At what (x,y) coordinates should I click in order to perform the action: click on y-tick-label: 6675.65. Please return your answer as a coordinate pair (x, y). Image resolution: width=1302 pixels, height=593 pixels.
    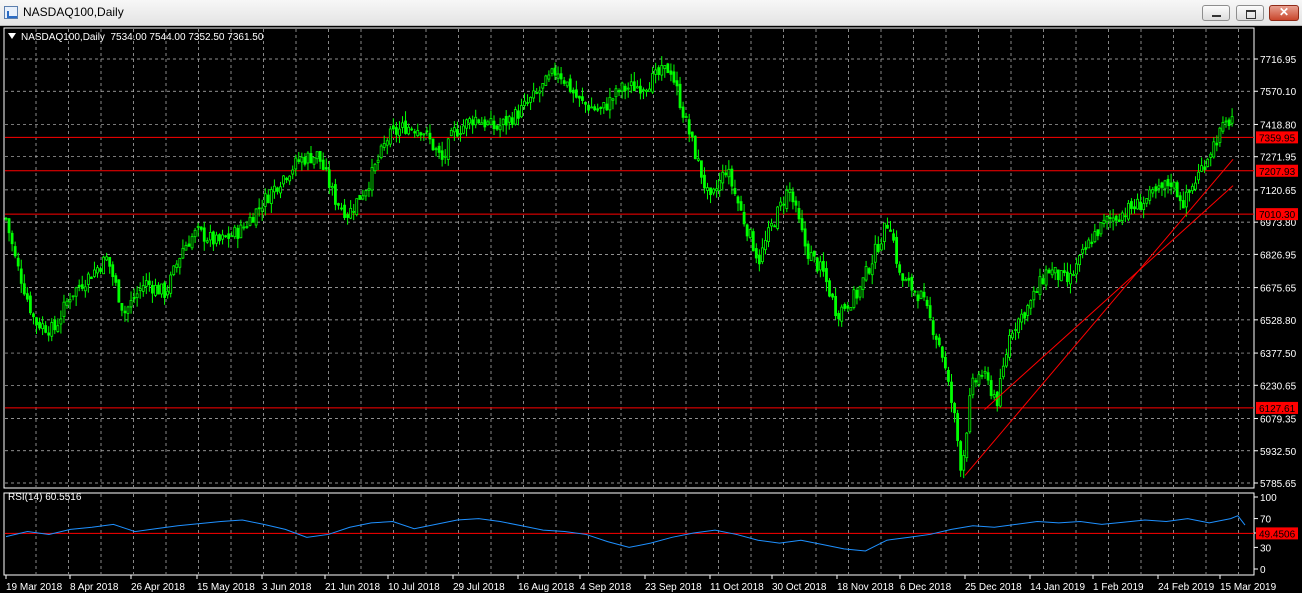
    Looking at the image, I should click on (1278, 289).